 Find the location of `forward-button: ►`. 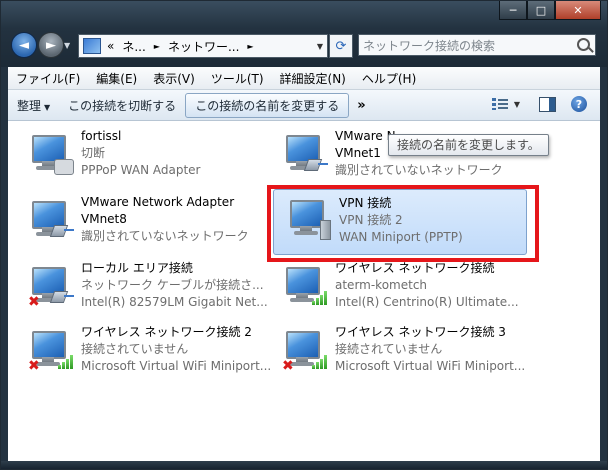

forward-button: ► is located at coordinates (51, 45).